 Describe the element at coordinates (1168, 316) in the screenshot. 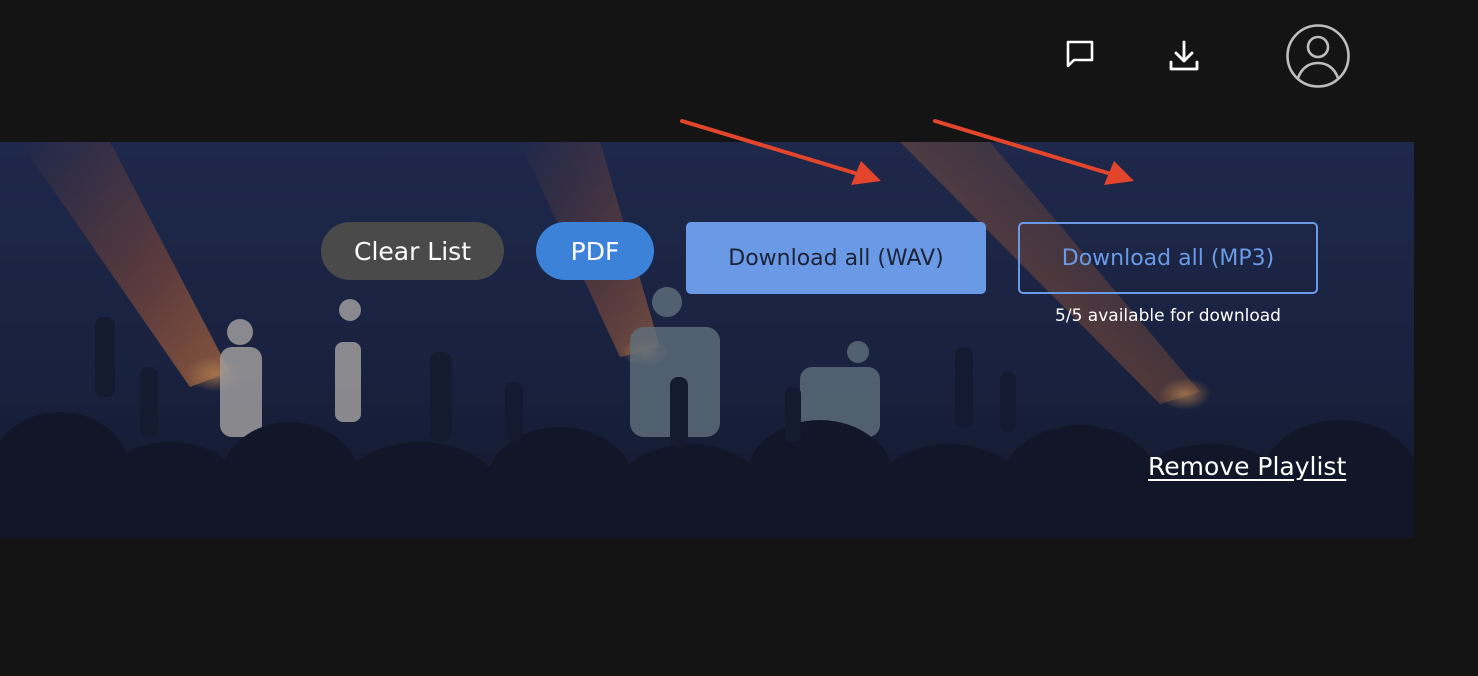

I see `download-availability-text: 5/5 available for download` at that location.